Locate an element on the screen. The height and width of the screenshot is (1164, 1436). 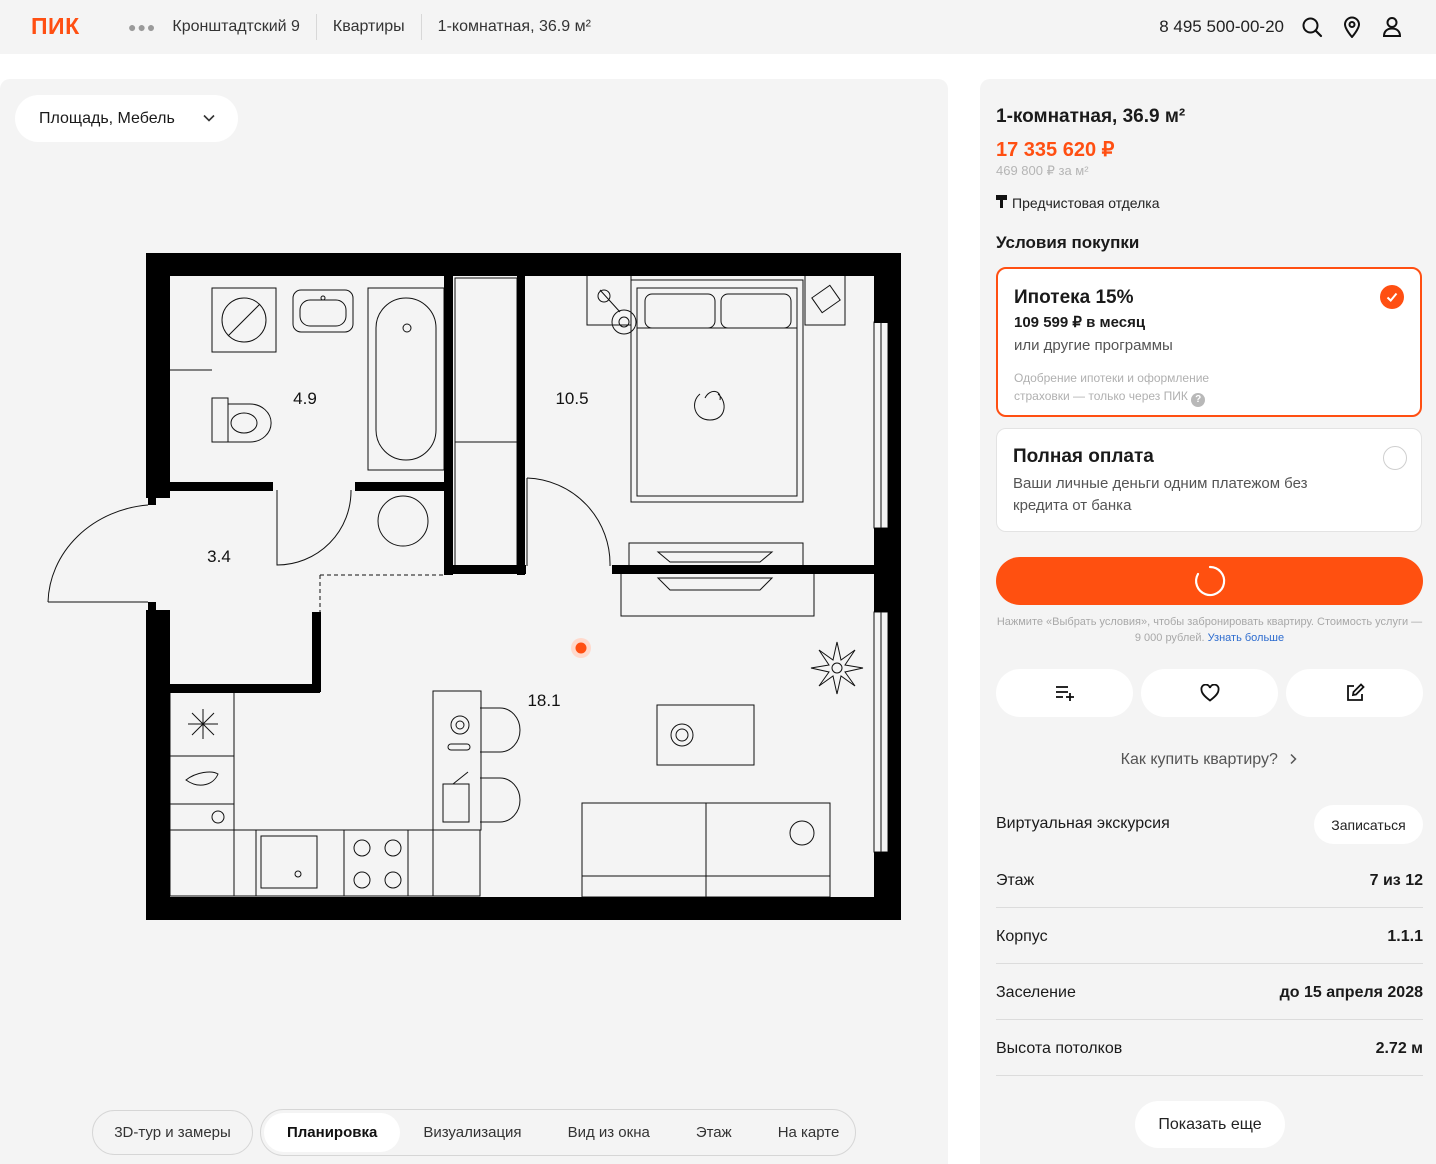
edit-note-button is located at coordinates (1354, 693).